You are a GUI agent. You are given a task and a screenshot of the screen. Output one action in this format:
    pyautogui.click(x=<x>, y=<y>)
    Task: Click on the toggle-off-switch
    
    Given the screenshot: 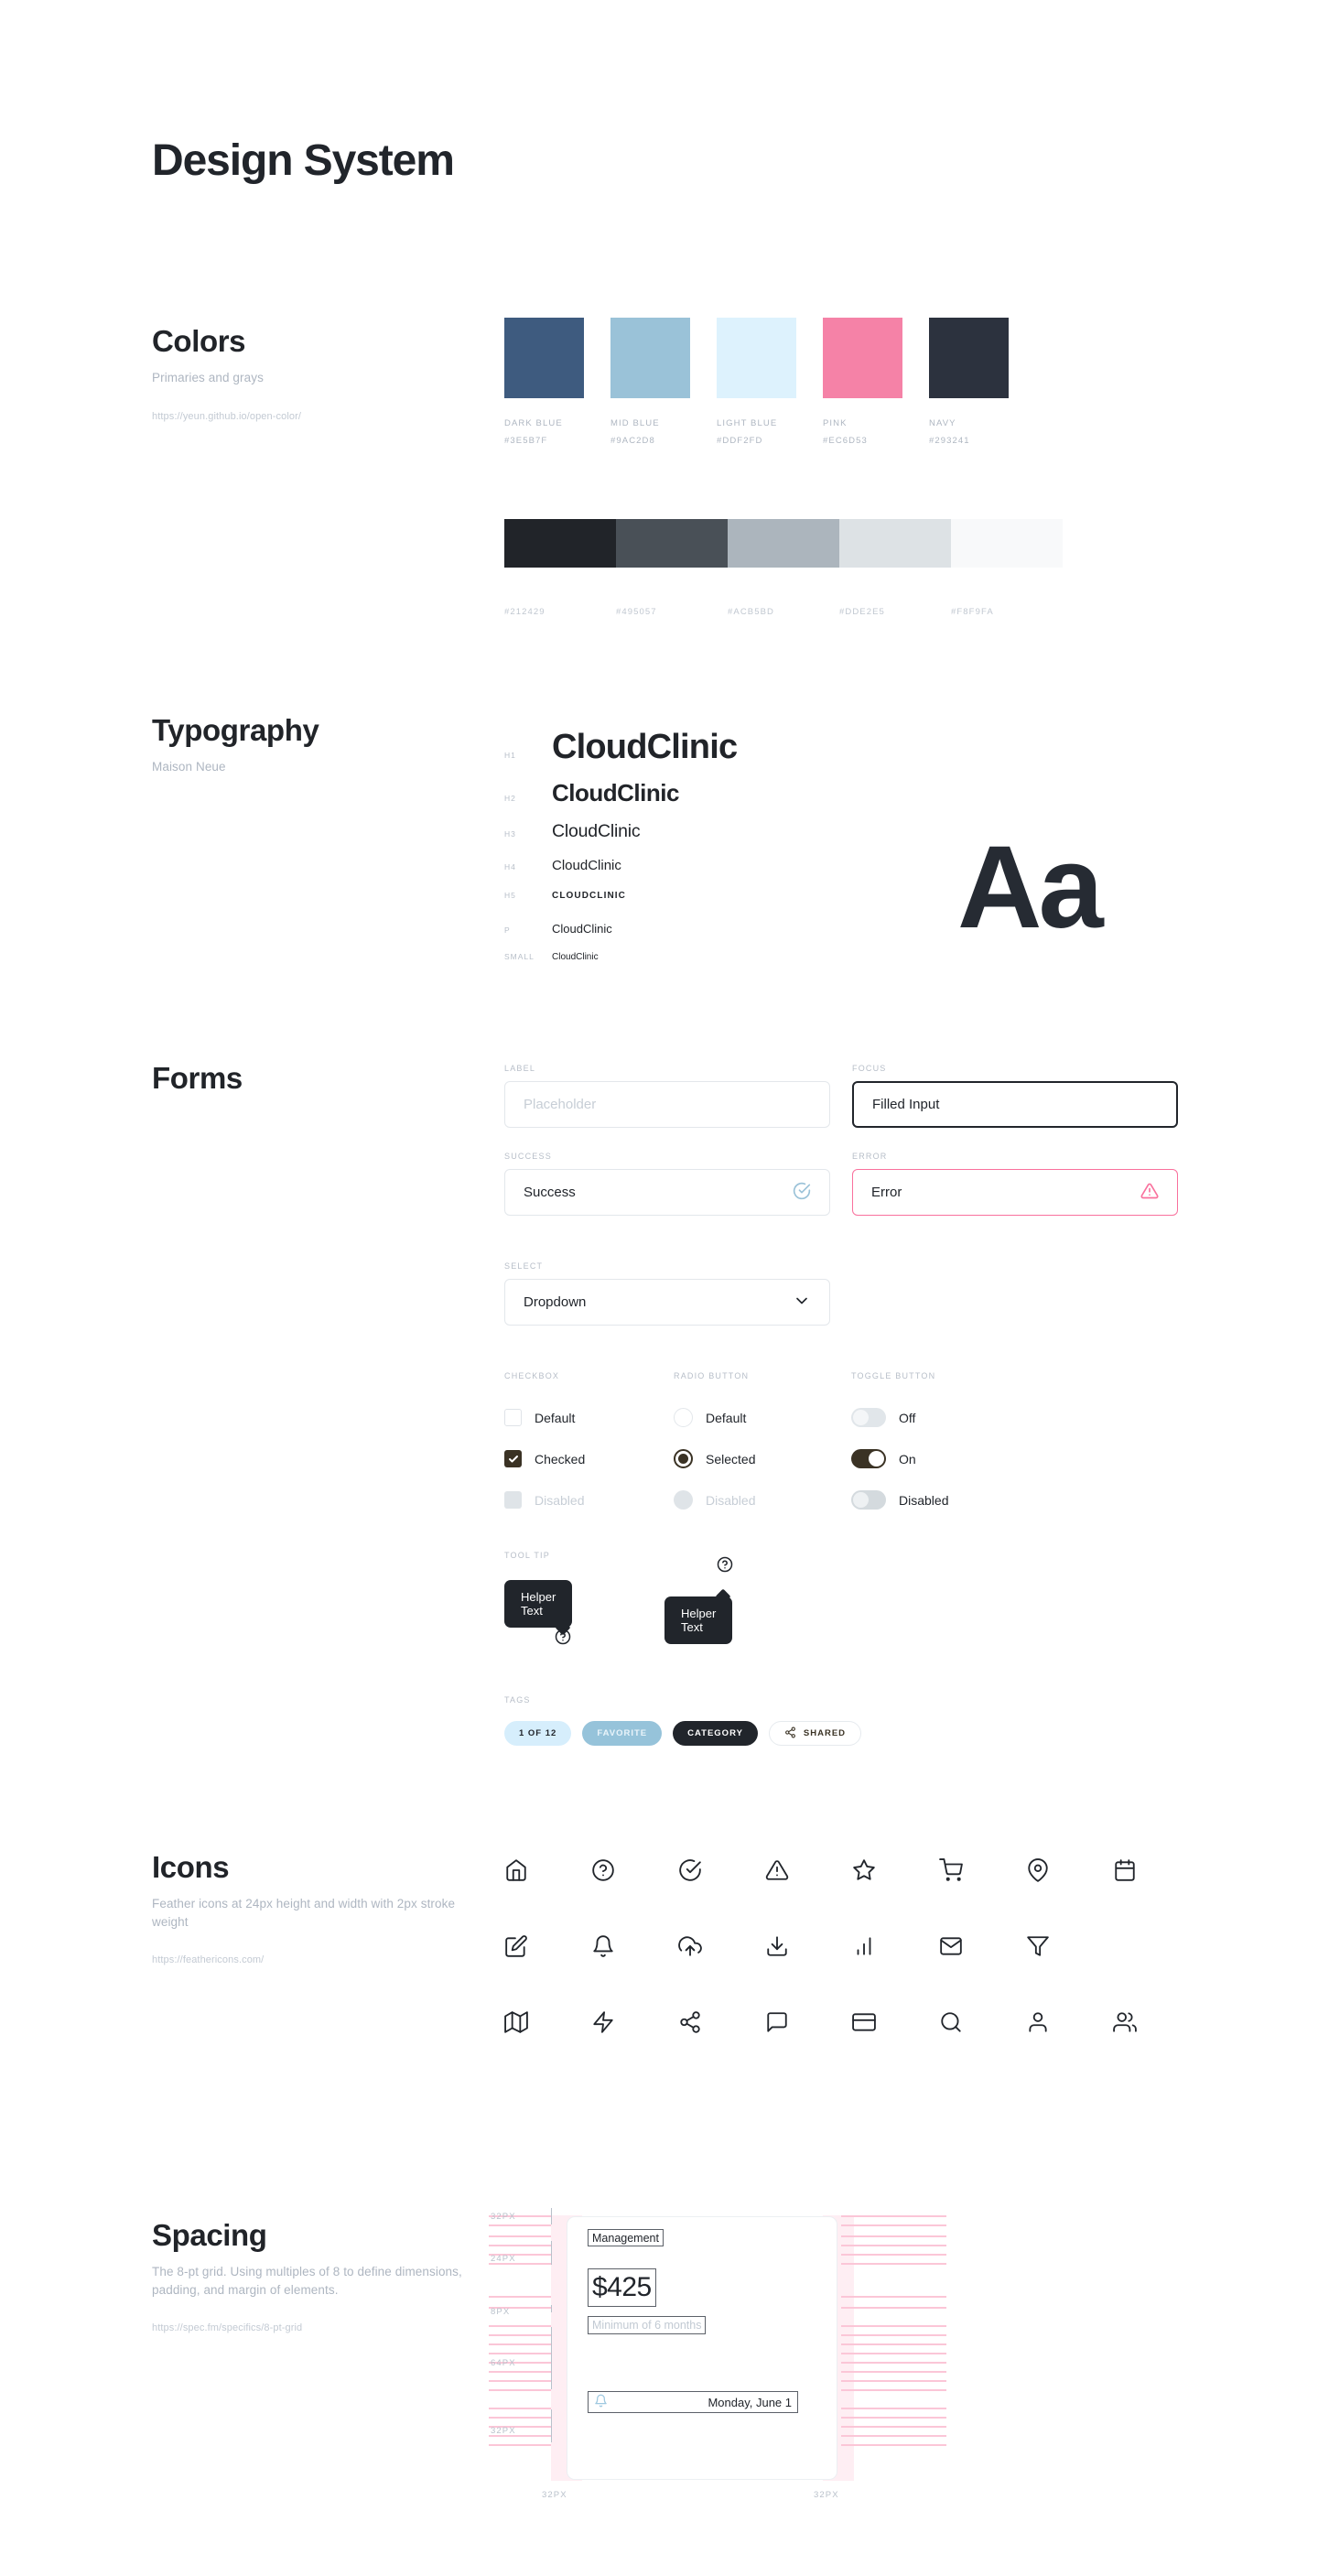 What is the action you would take?
    pyautogui.click(x=868, y=1417)
    